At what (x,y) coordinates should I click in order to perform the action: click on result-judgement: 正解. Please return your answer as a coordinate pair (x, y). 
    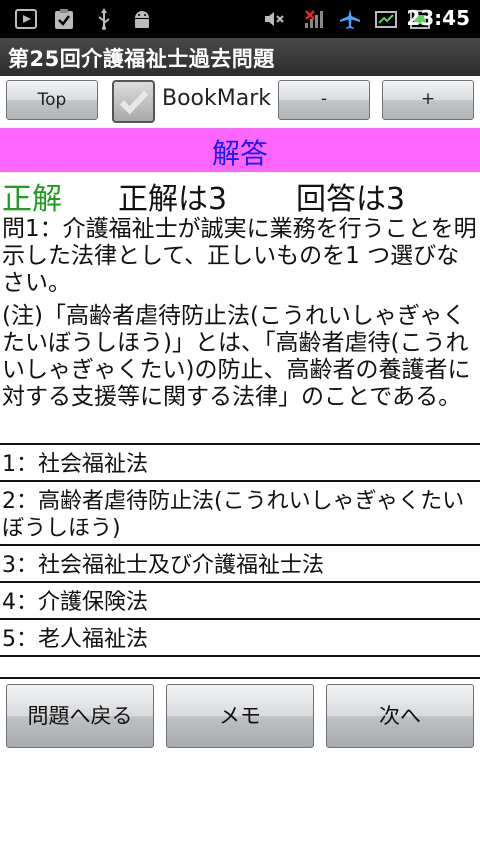
    Looking at the image, I should click on (32, 199).